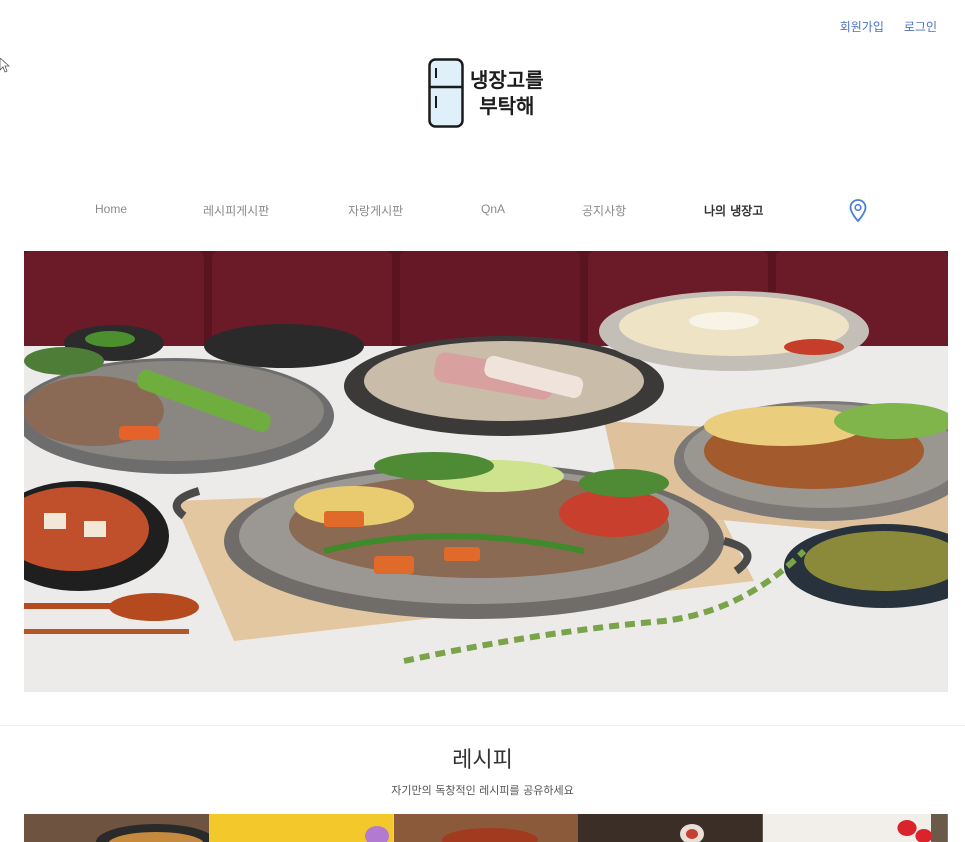  Describe the element at coordinates (5, 65) in the screenshot. I see `mouse-cursor-icon` at that location.